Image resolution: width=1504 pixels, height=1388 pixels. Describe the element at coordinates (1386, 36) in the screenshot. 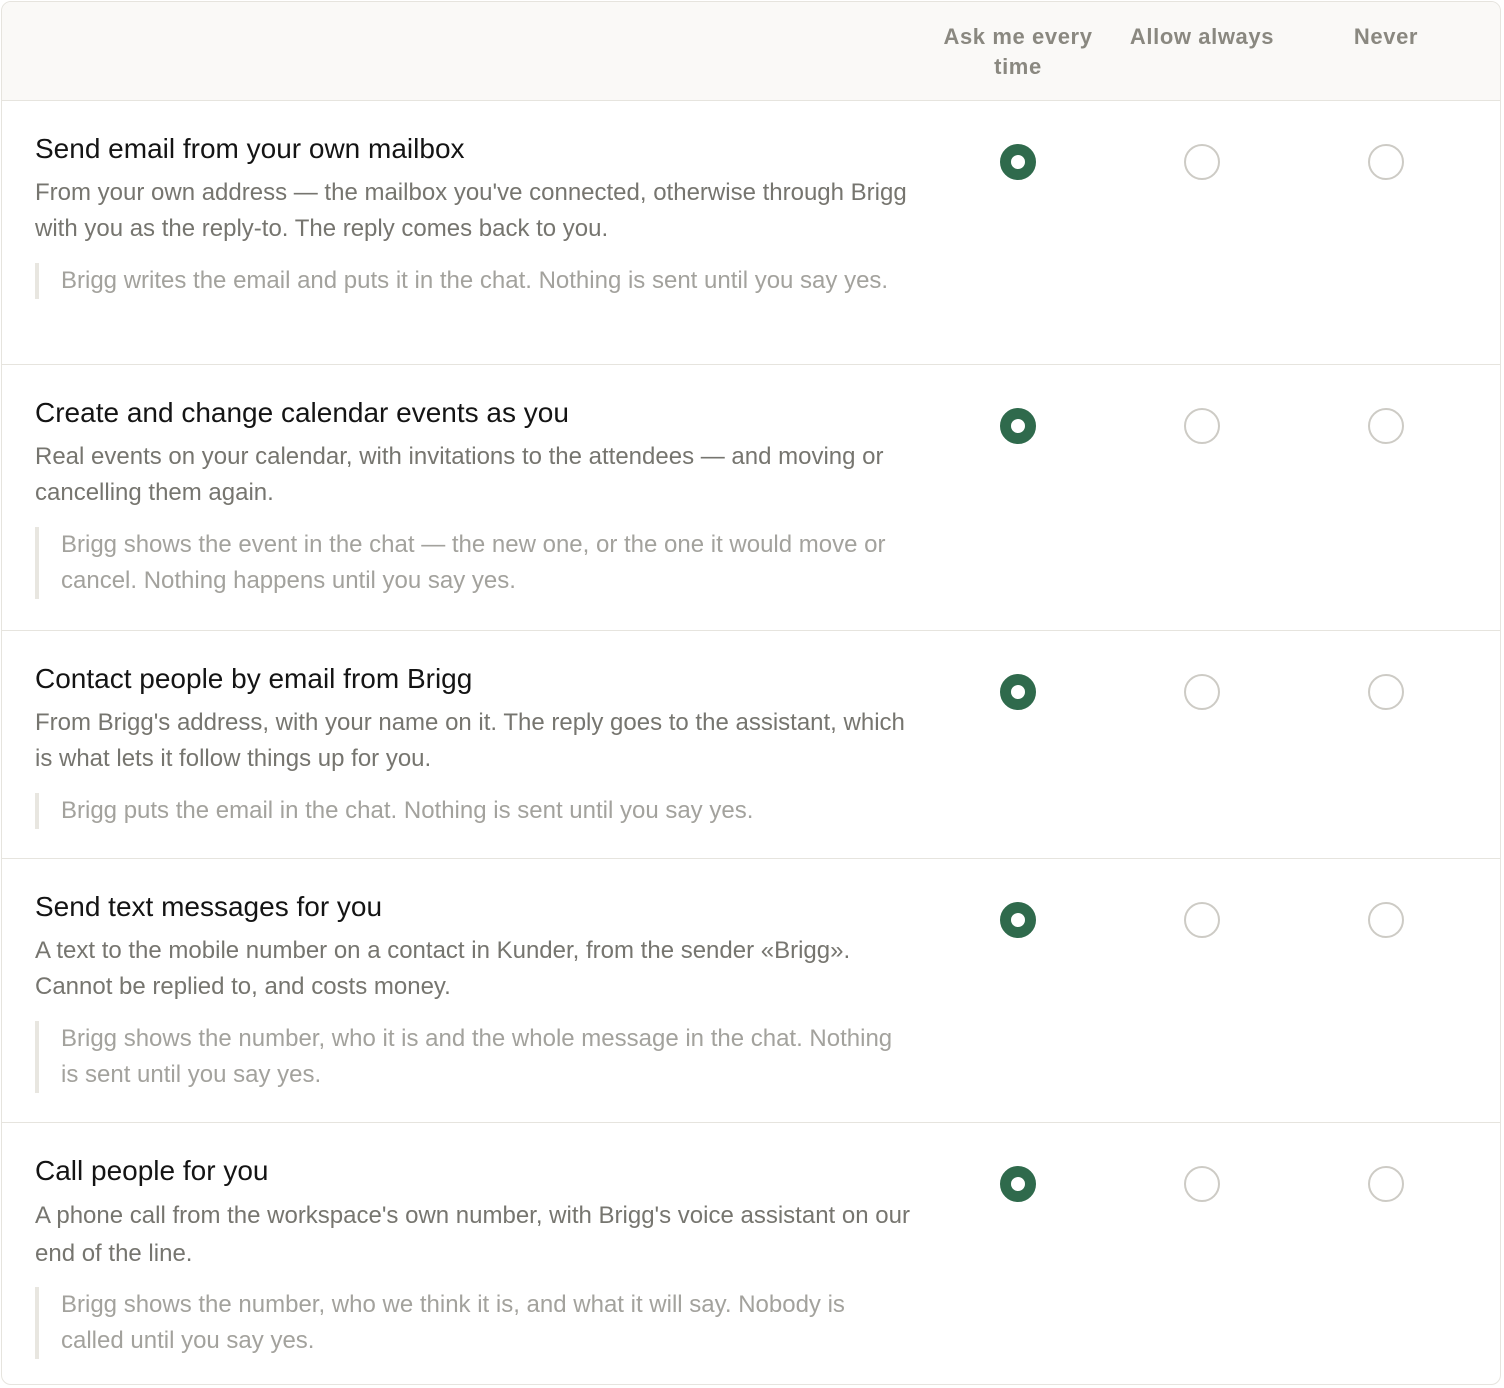

I see `column-header-never: Never` at that location.